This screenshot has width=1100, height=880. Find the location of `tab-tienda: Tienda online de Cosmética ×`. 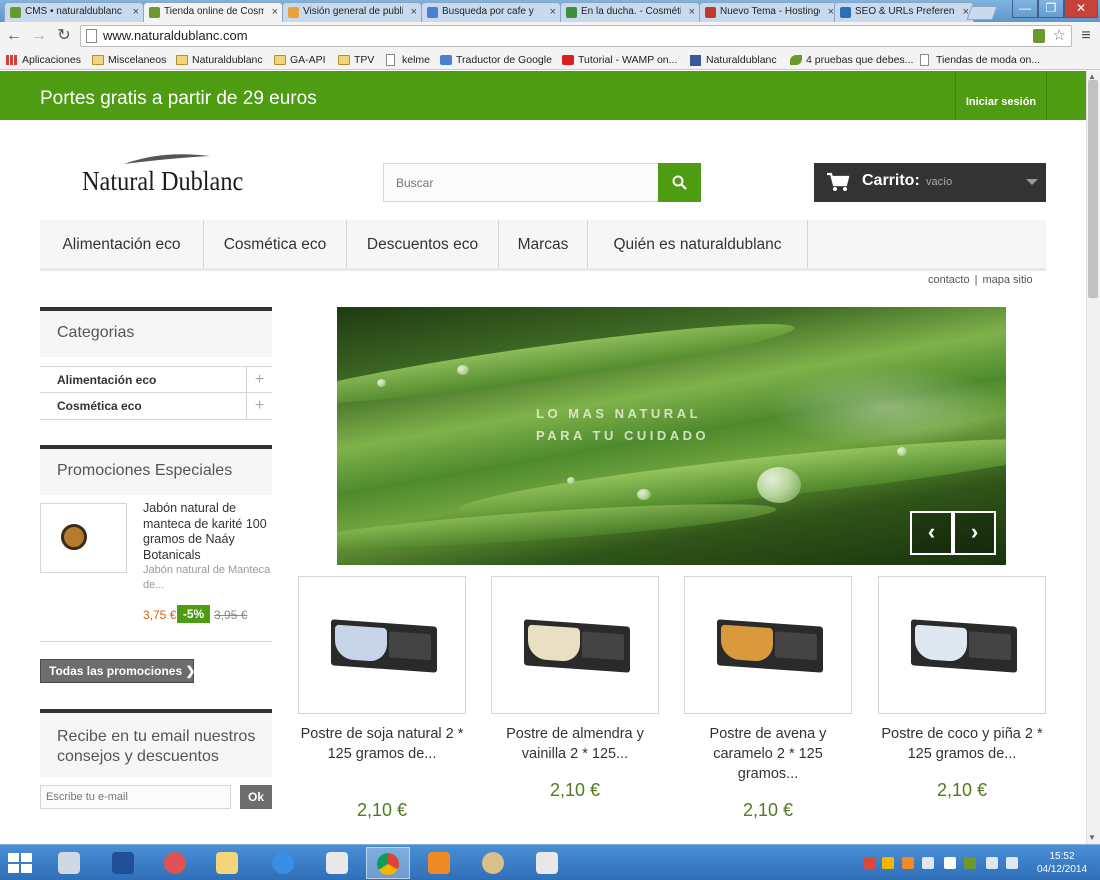

tab-tienda: Tienda online de Cosmética × is located at coordinates (213, 12).